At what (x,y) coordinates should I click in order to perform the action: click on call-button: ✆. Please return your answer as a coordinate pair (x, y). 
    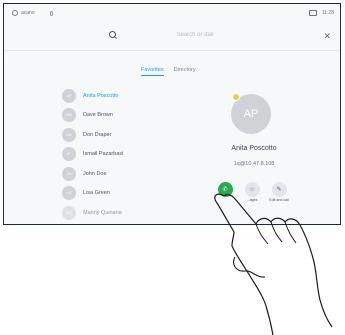
    Looking at the image, I should click on (225, 189).